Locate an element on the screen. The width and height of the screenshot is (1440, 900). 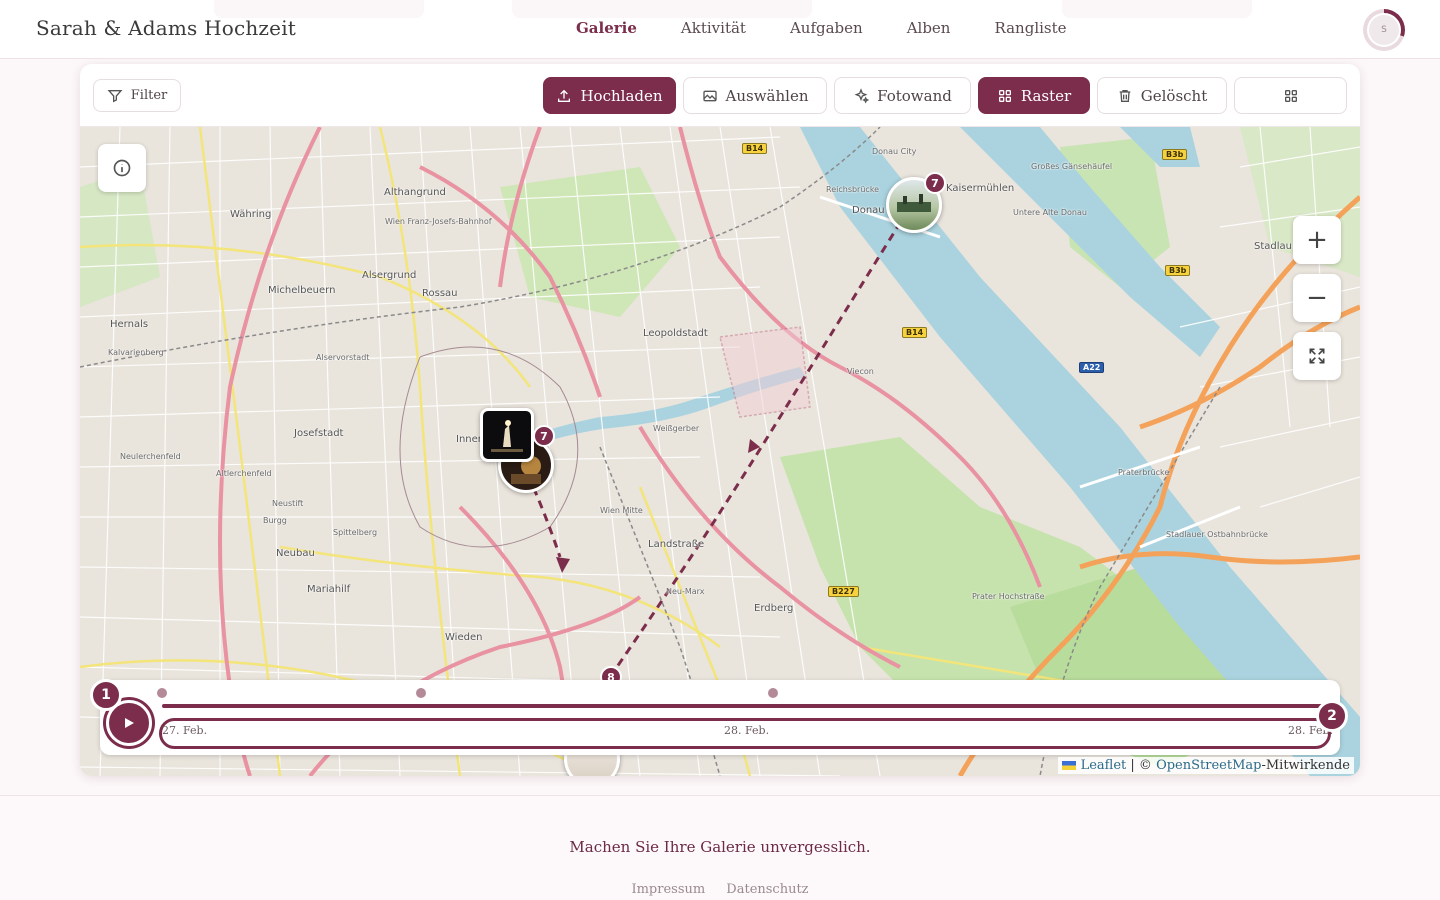
photo-thumbnail-icon is located at coordinates (507, 436).